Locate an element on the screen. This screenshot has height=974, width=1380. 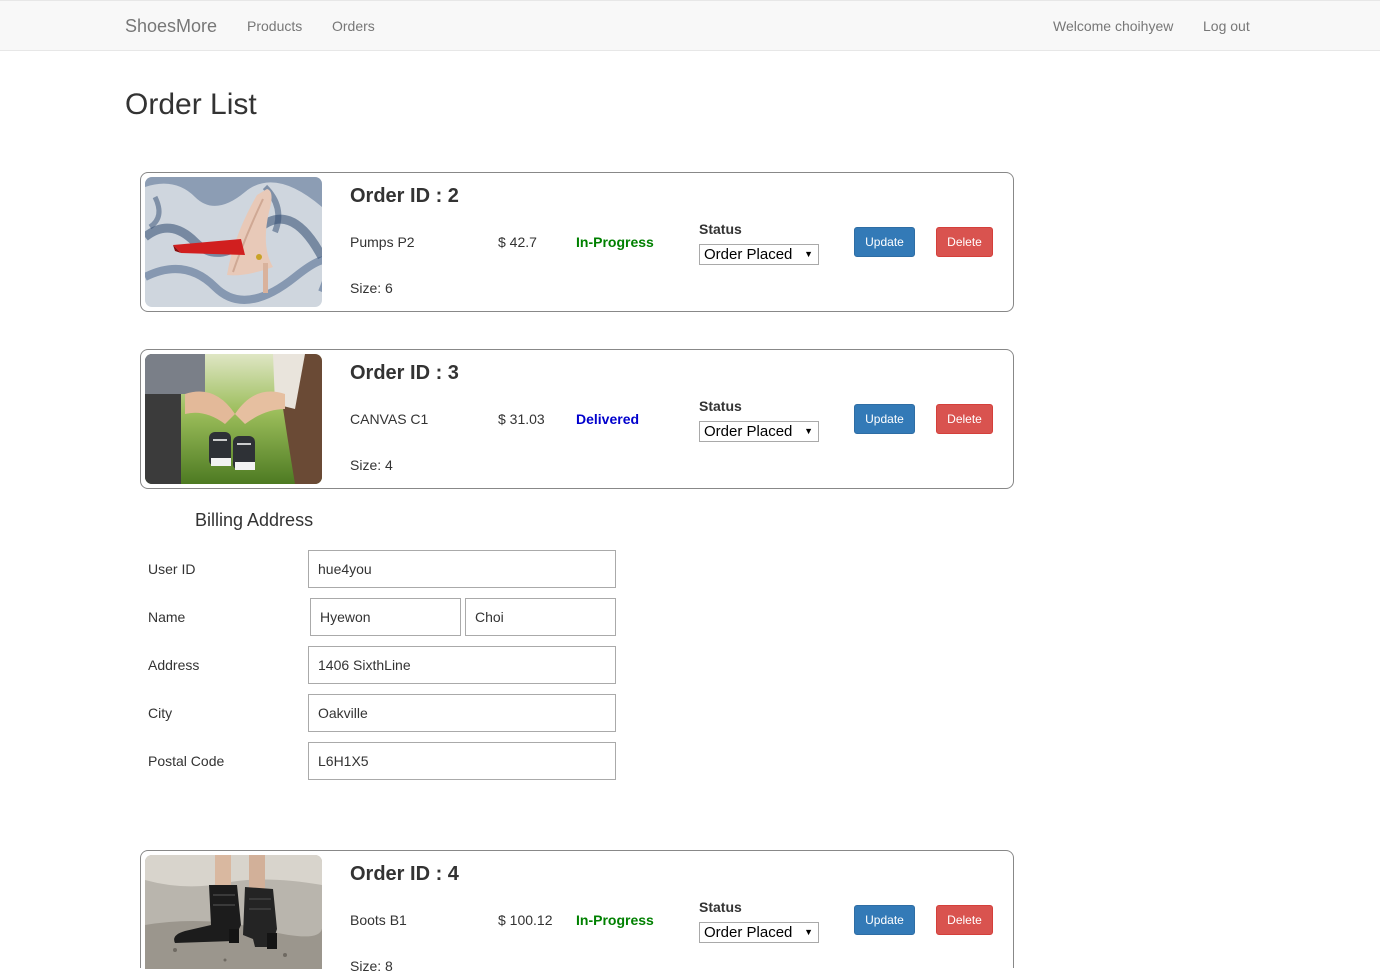
nav-products-link: Products is located at coordinates (274, 26).